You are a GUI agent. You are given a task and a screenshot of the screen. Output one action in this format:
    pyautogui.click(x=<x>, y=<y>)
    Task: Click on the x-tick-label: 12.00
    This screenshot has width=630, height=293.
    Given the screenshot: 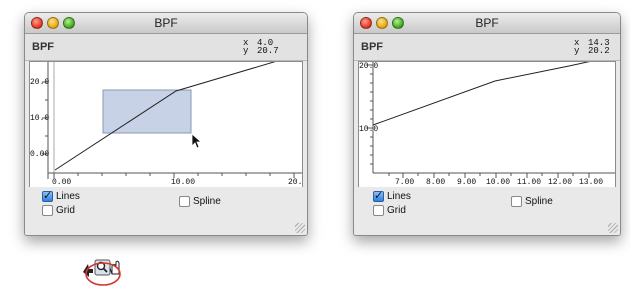 What is the action you would take?
    pyautogui.click(x=560, y=182)
    